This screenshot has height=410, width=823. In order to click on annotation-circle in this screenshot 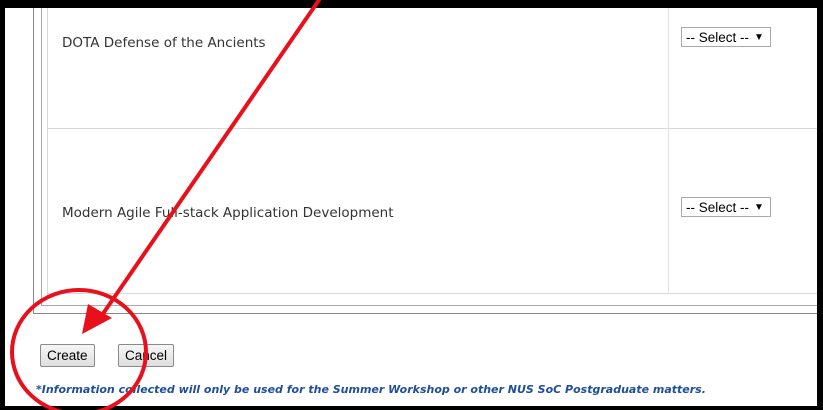, I will do `click(79, 349)`.